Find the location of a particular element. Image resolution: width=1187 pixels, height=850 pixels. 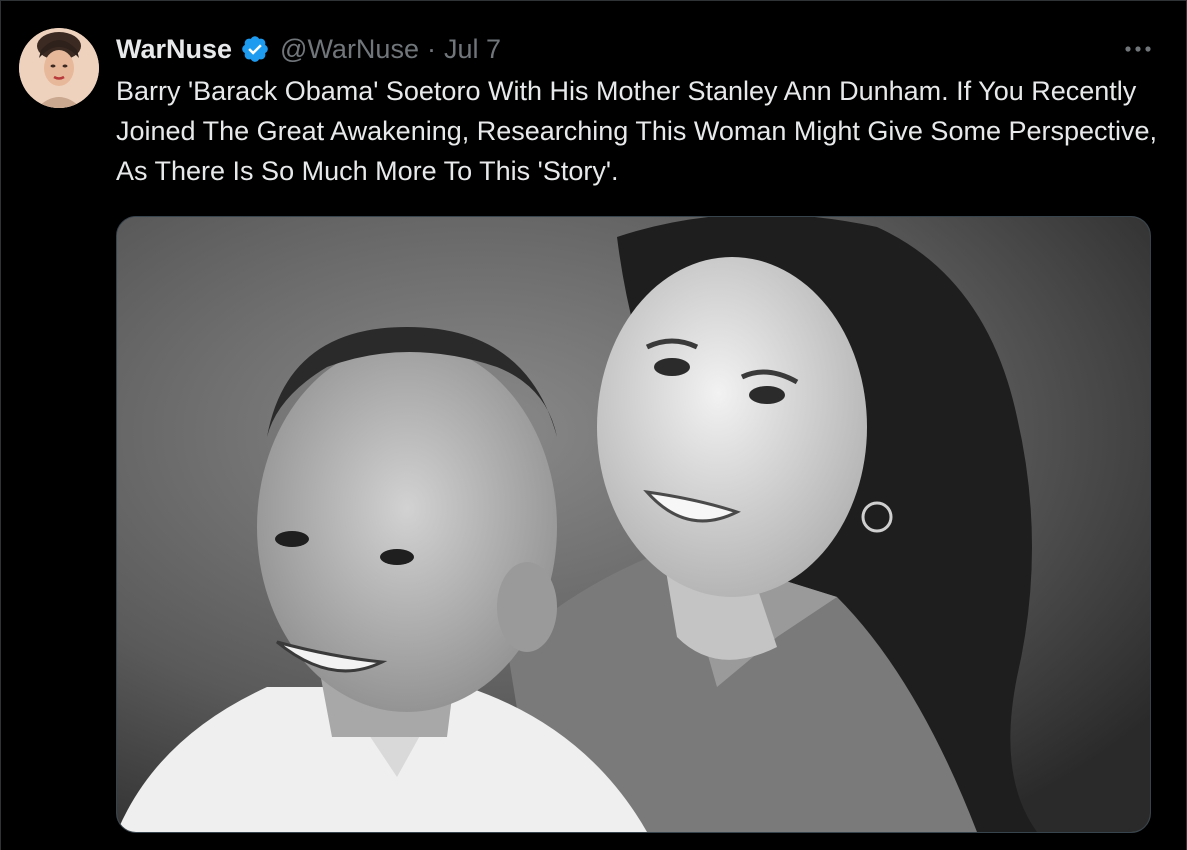

author-display-name: WarNuse is located at coordinates (174, 49).